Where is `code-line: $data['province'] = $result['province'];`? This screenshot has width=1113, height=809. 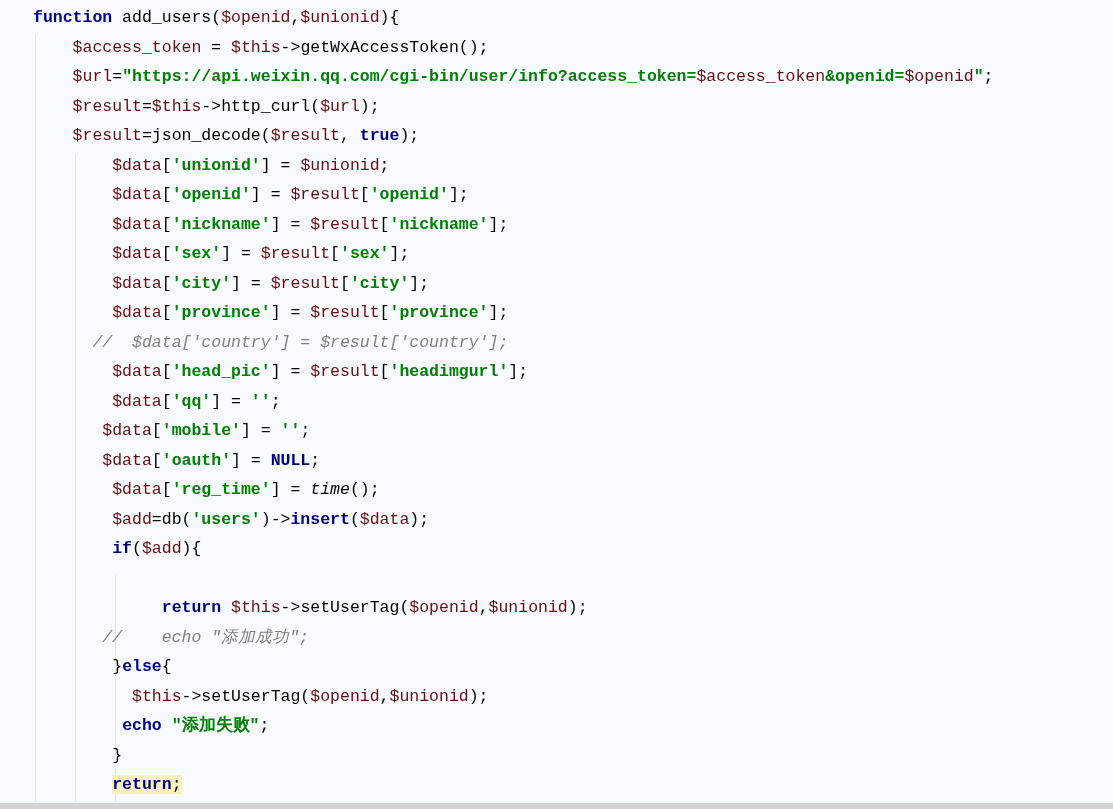
code-line: $data['province'] = $result['province']; is located at coordinates (310, 313).